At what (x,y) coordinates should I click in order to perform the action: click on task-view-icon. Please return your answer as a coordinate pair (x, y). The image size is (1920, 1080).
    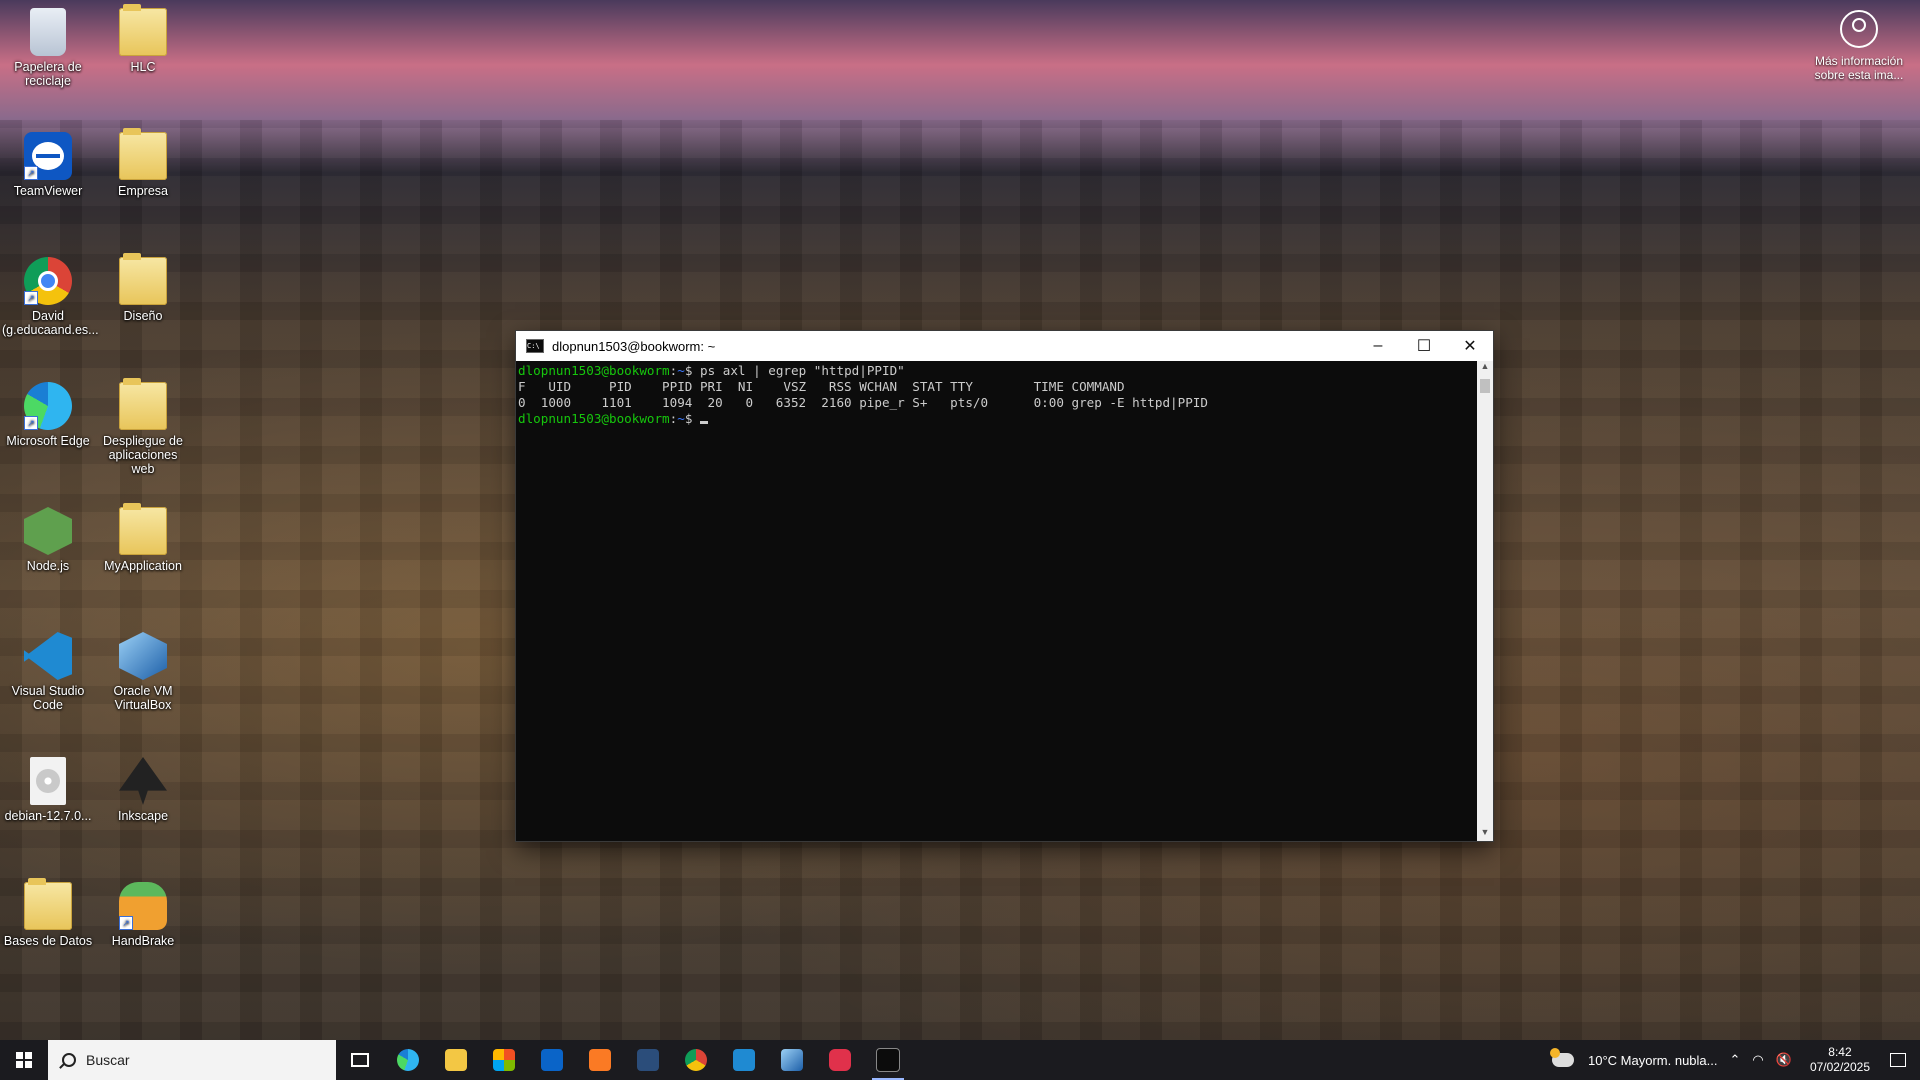
    Looking at the image, I should click on (360, 1060).